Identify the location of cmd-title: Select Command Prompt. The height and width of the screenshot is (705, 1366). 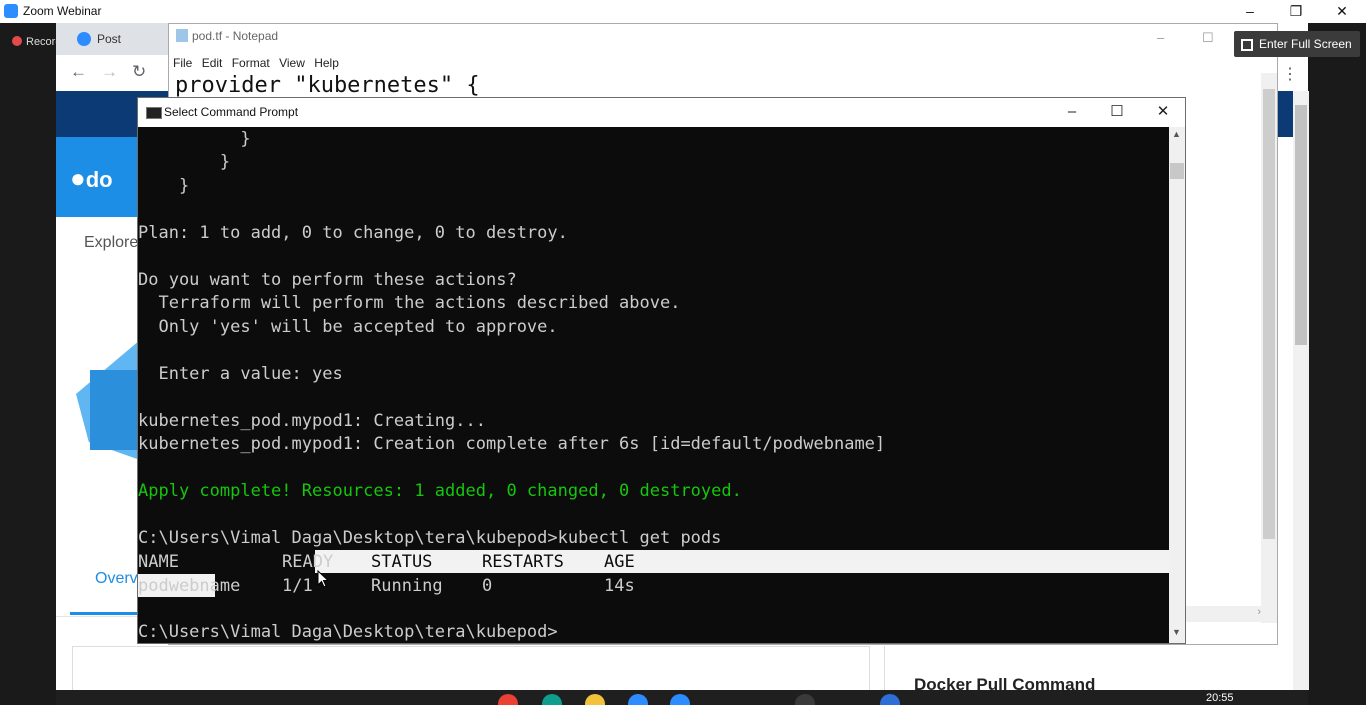
(231, 112).